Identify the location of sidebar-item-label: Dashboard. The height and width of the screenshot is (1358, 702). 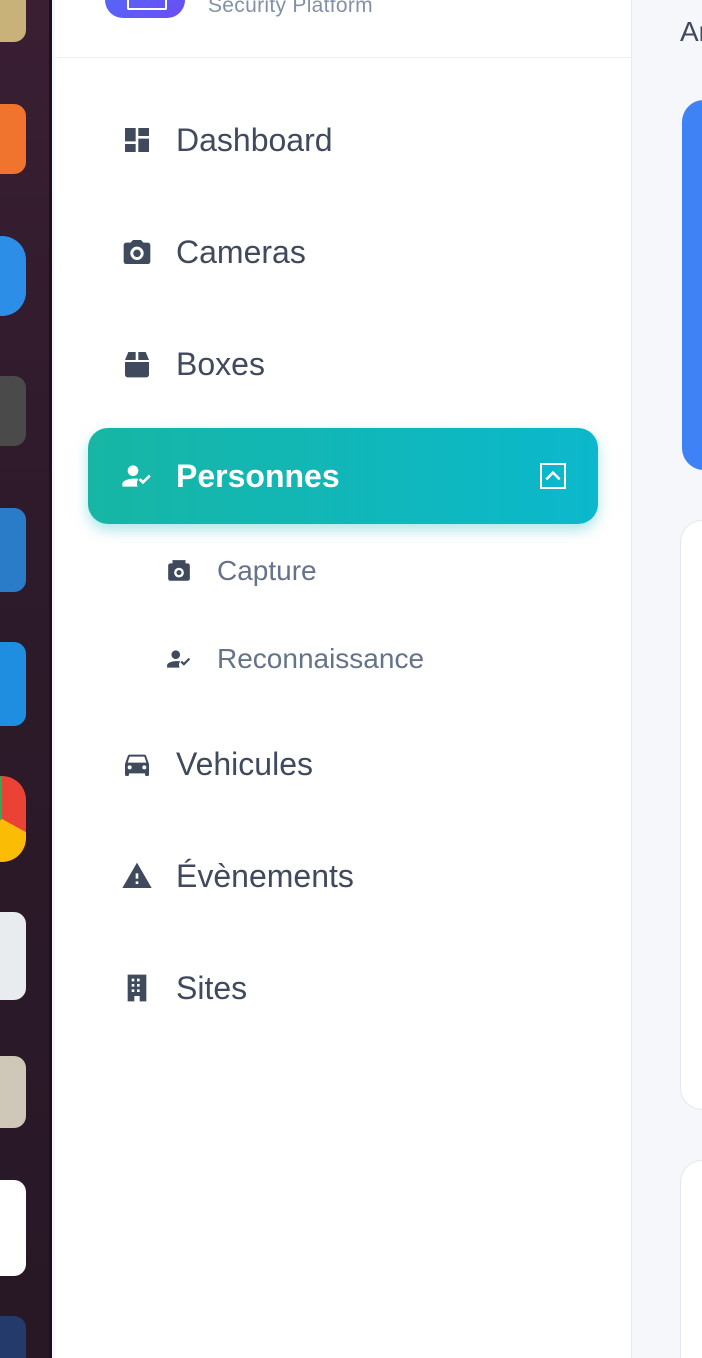
(254, 139).